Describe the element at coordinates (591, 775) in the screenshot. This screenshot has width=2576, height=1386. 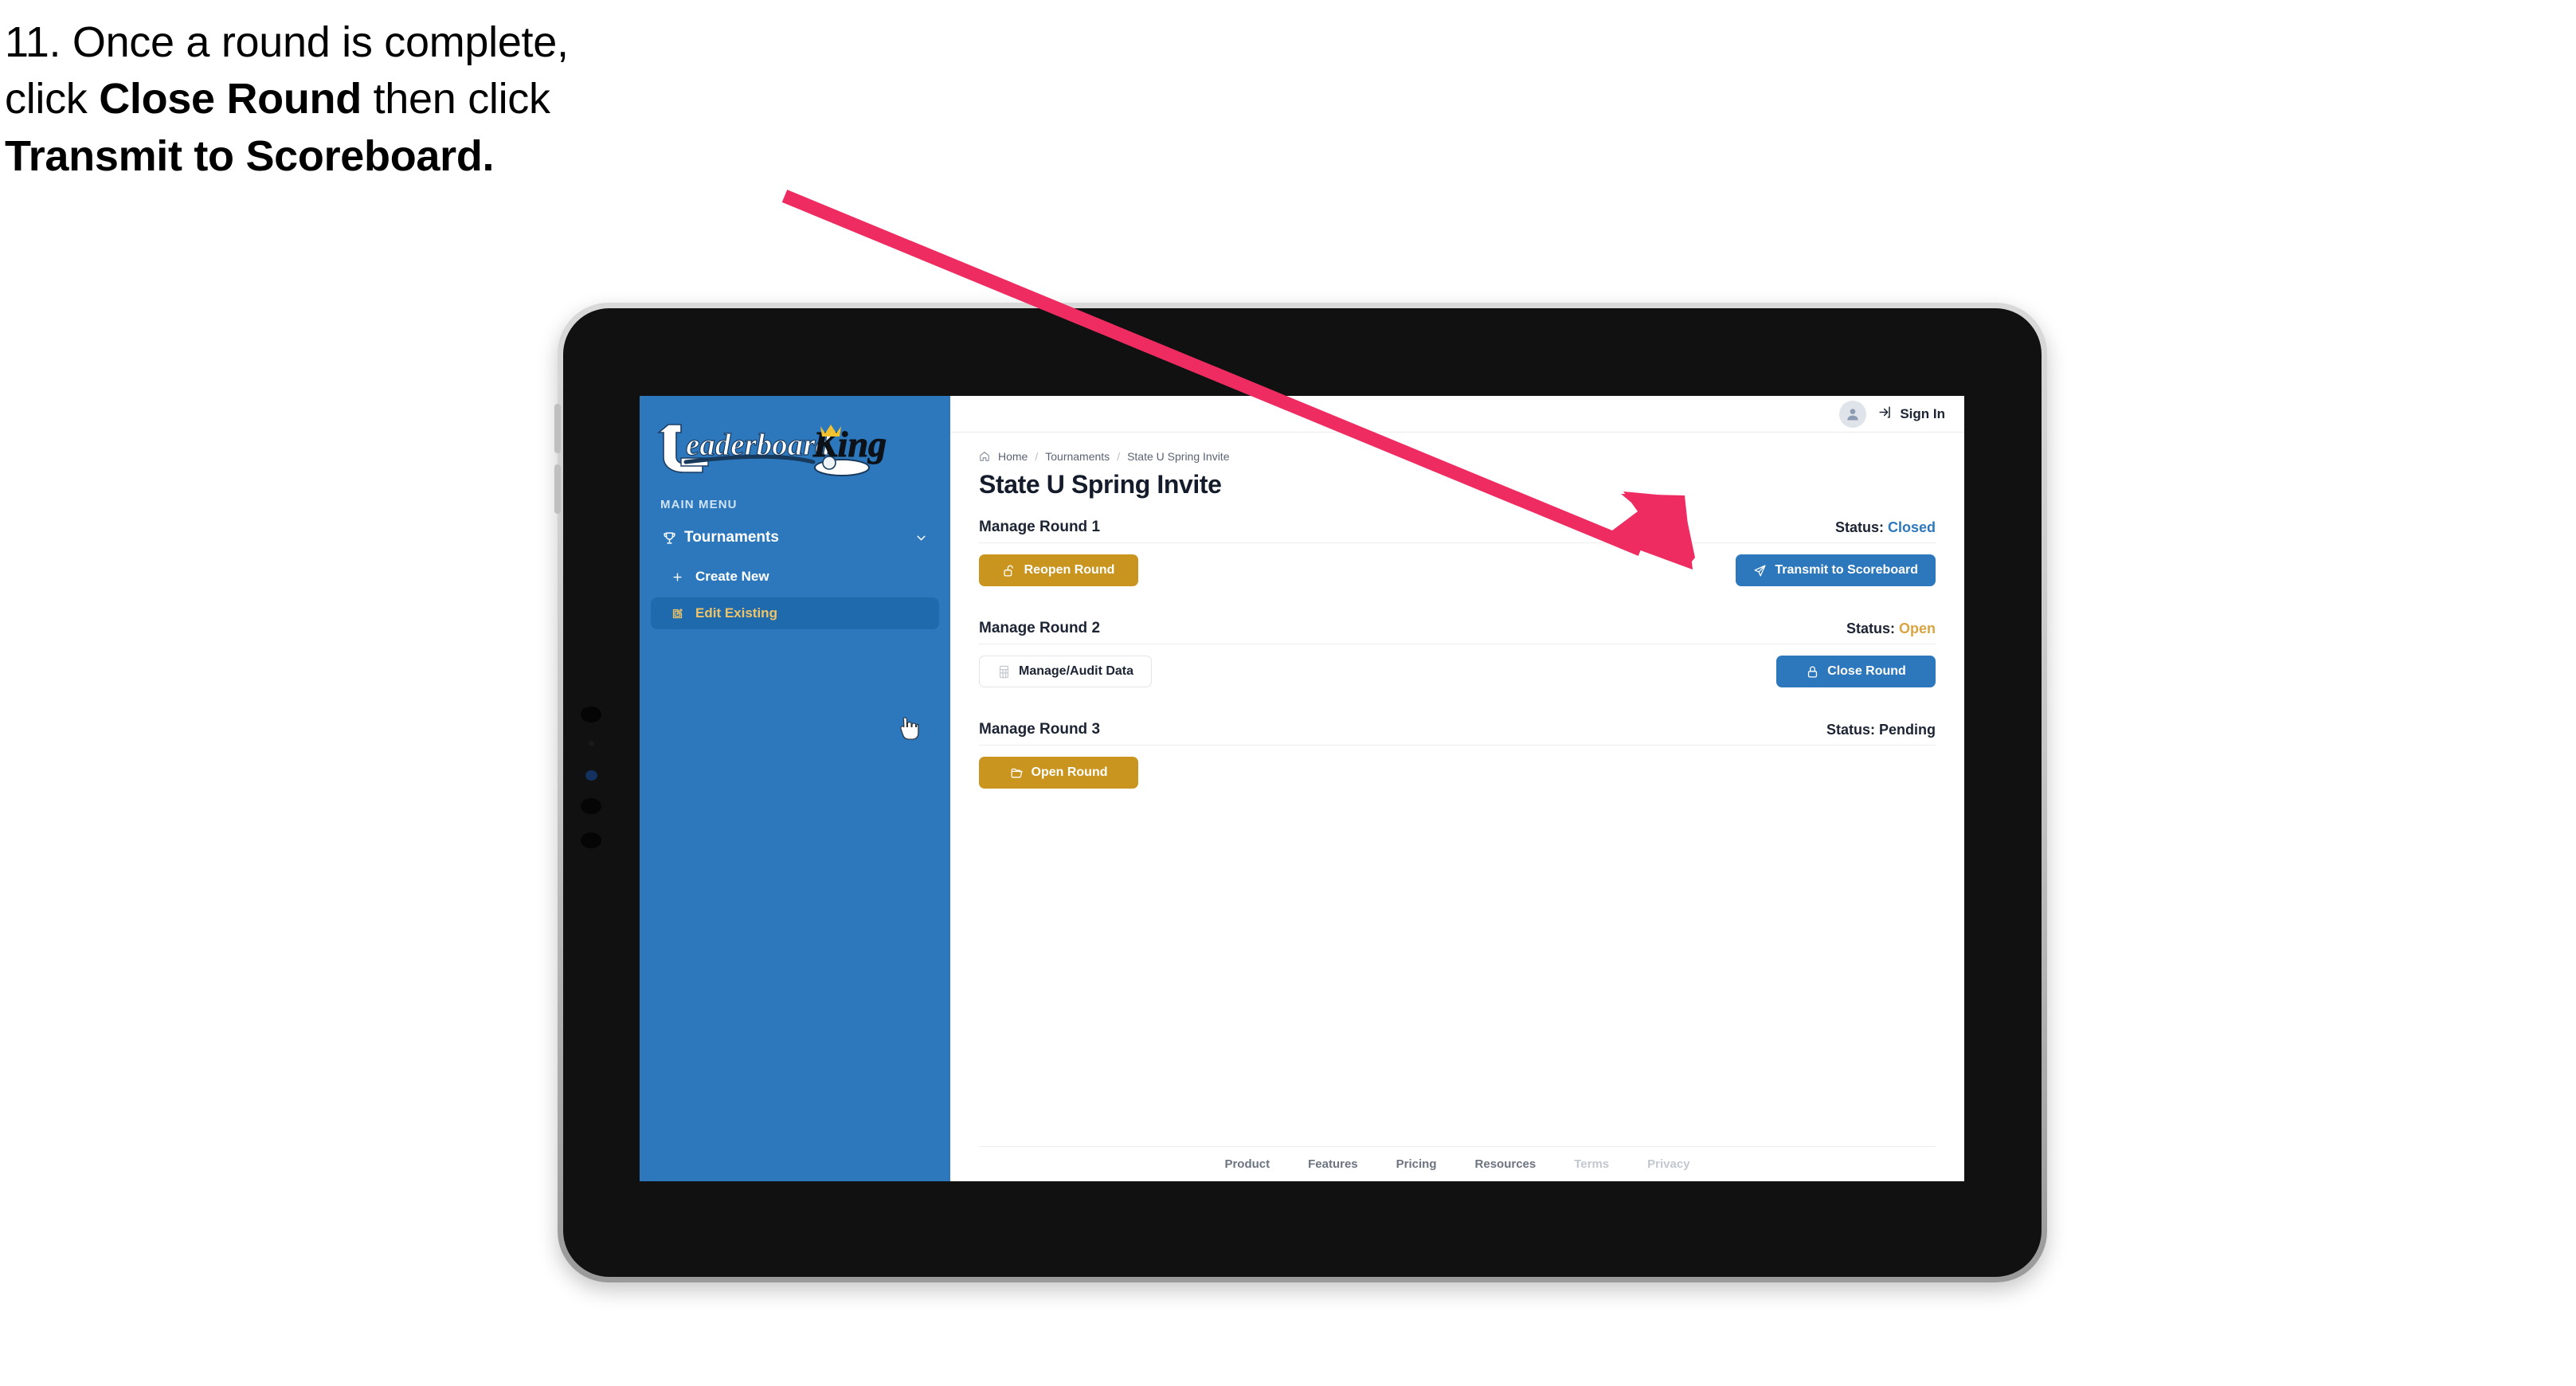
I see `tablet-camera-icon` at that location.